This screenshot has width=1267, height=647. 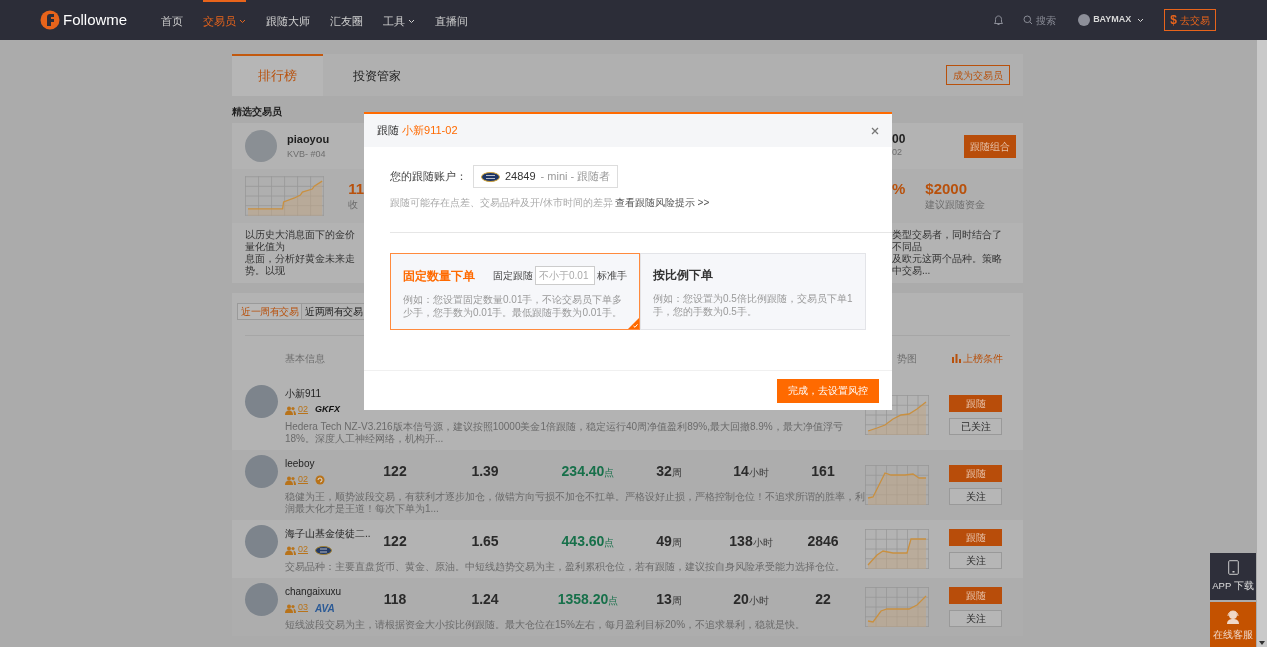 What do you see at coordinates (1233, 567) in the screenshot?
I see `phone-icon` at bounding box center [1233, 567].